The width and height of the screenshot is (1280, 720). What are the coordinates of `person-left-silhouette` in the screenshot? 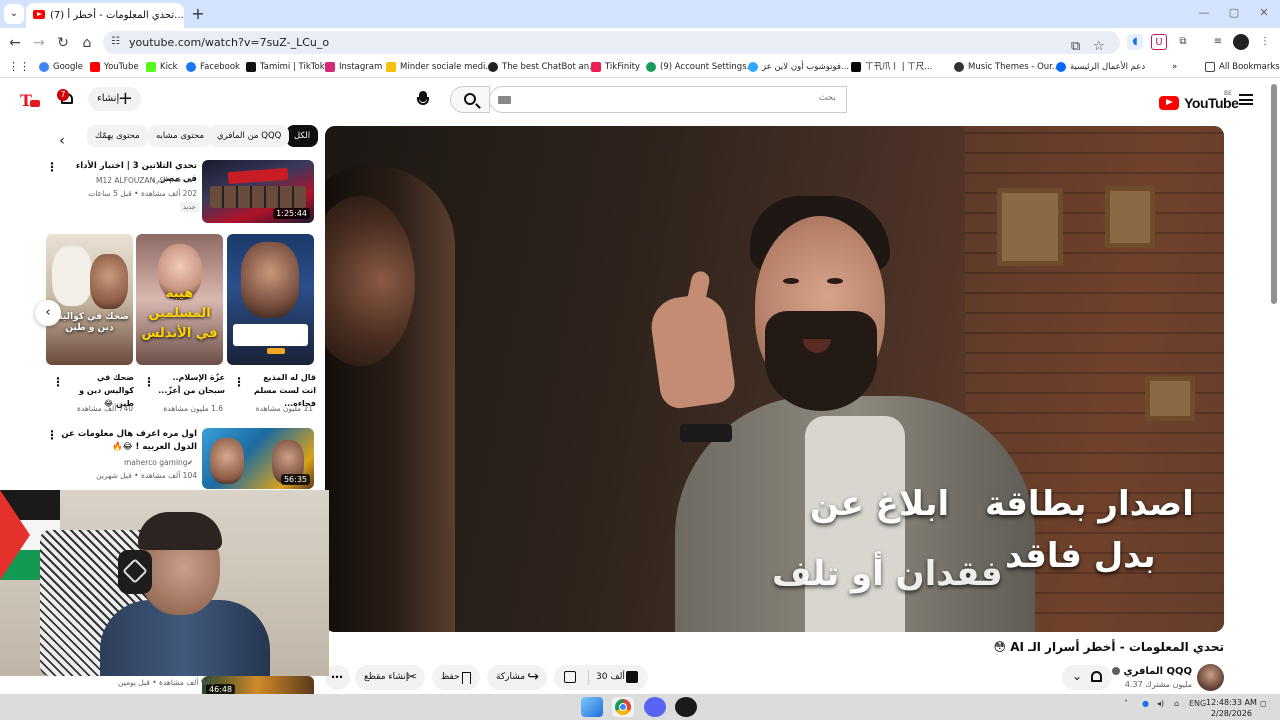 It's located at (390, 399).